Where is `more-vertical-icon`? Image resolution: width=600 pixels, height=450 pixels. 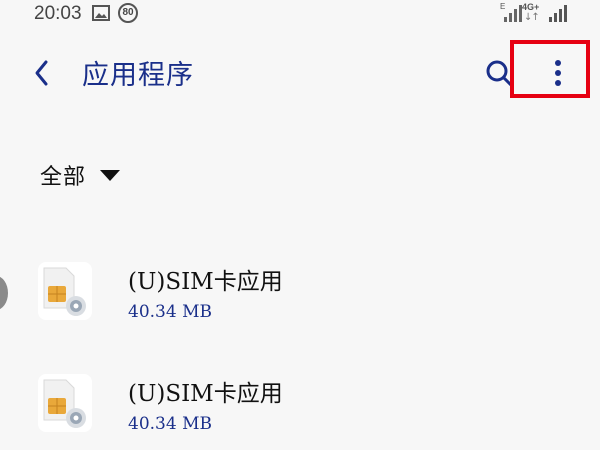
more-vertical-icon is located at coordinates (558, 73).